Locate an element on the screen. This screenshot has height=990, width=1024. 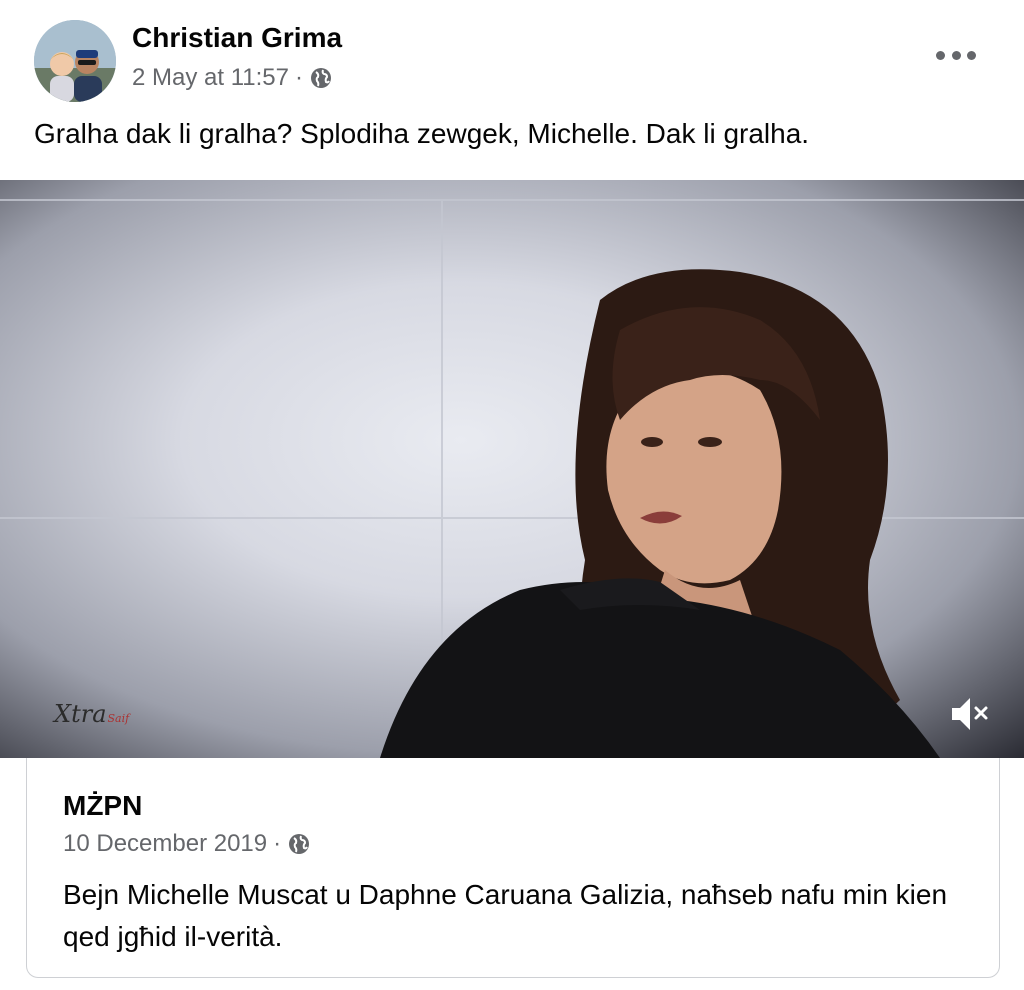
post-author-name: Christian Grima is located at coordinates (237, 38).